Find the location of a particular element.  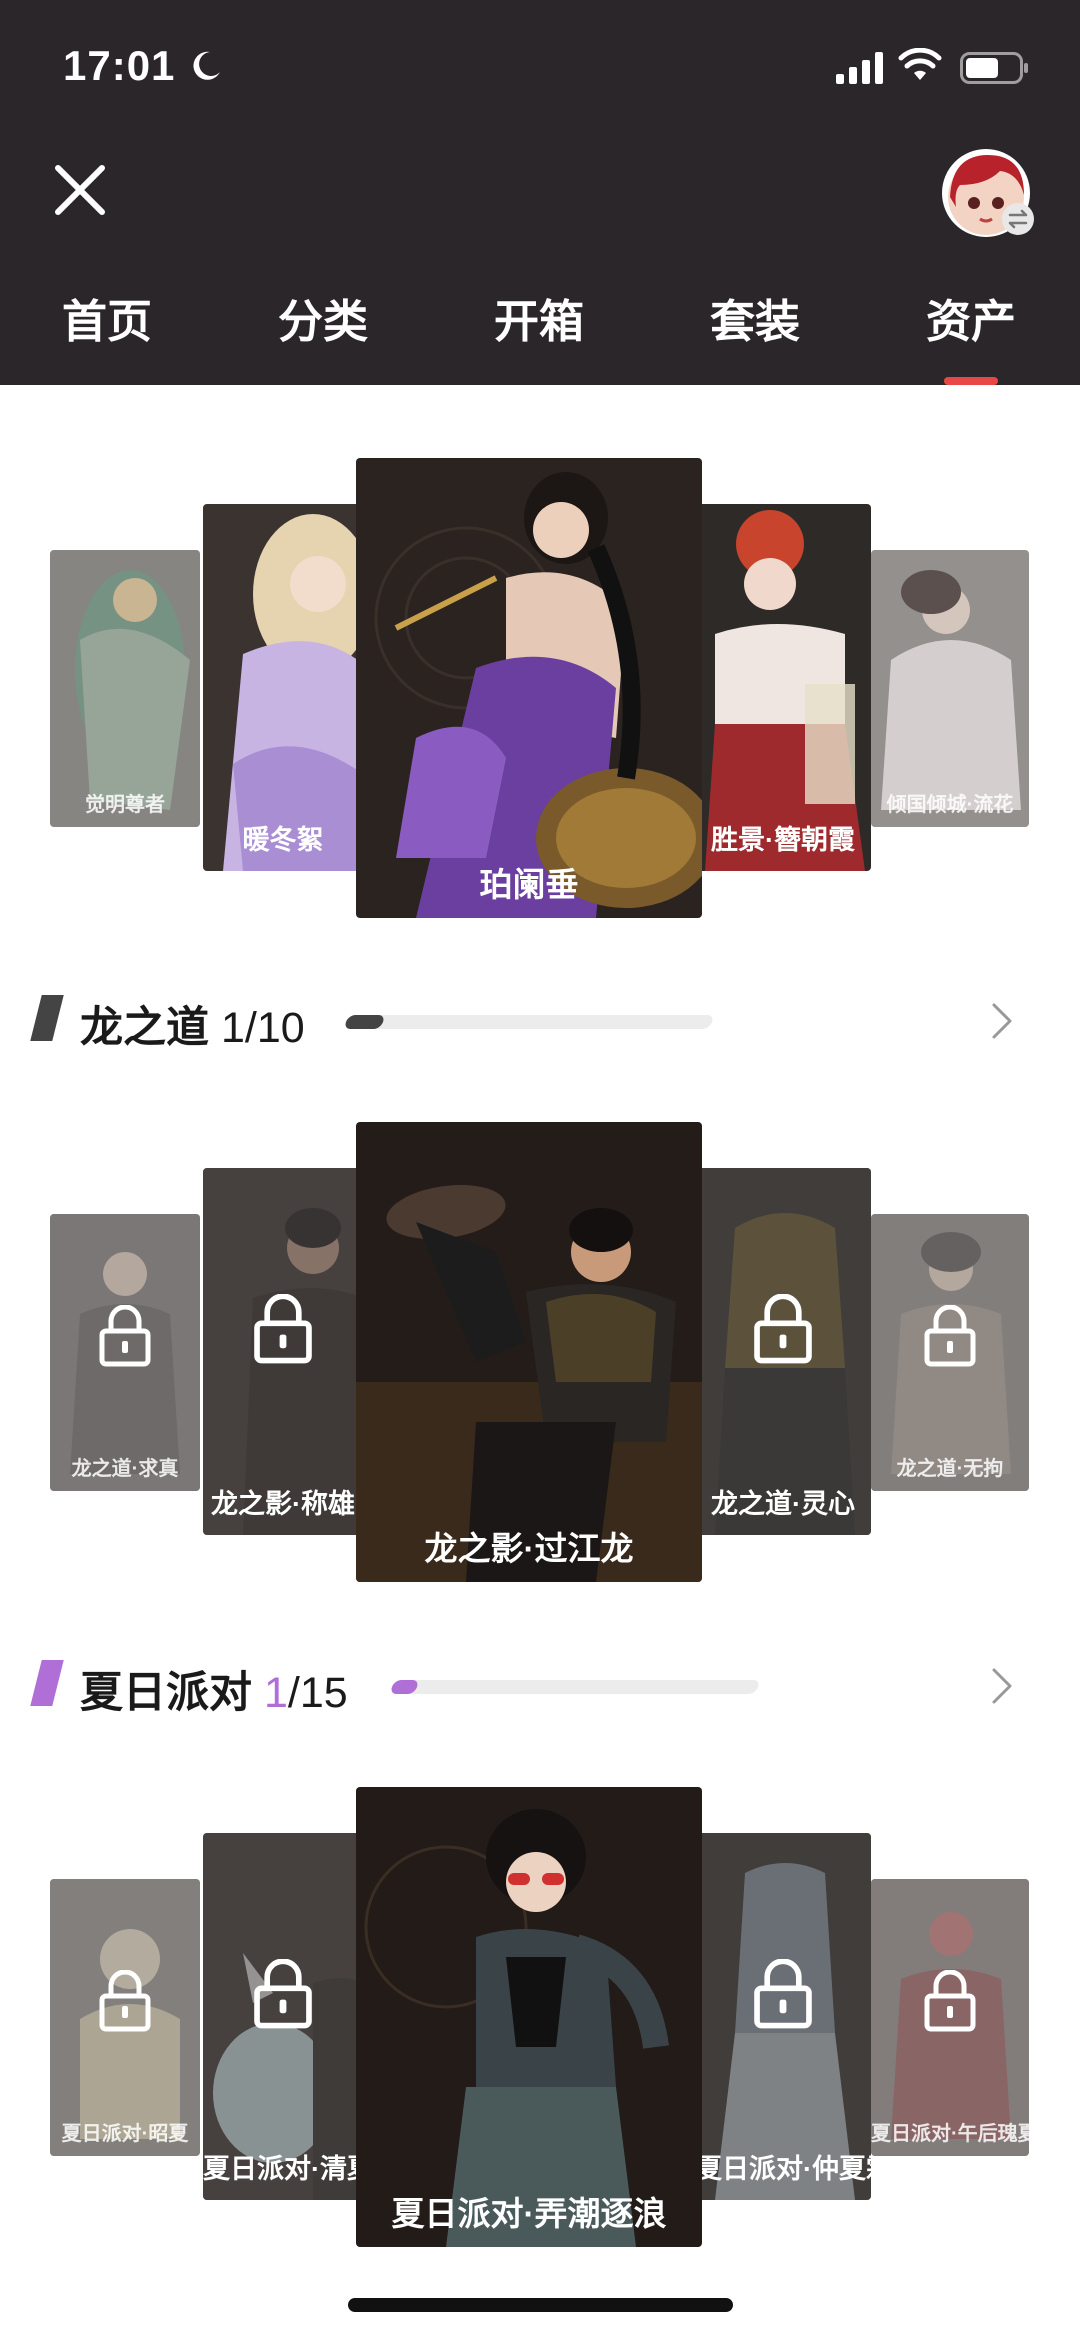

card-summer-1: 夏日派对·昭夏 is located at coordinates (125, 2017).